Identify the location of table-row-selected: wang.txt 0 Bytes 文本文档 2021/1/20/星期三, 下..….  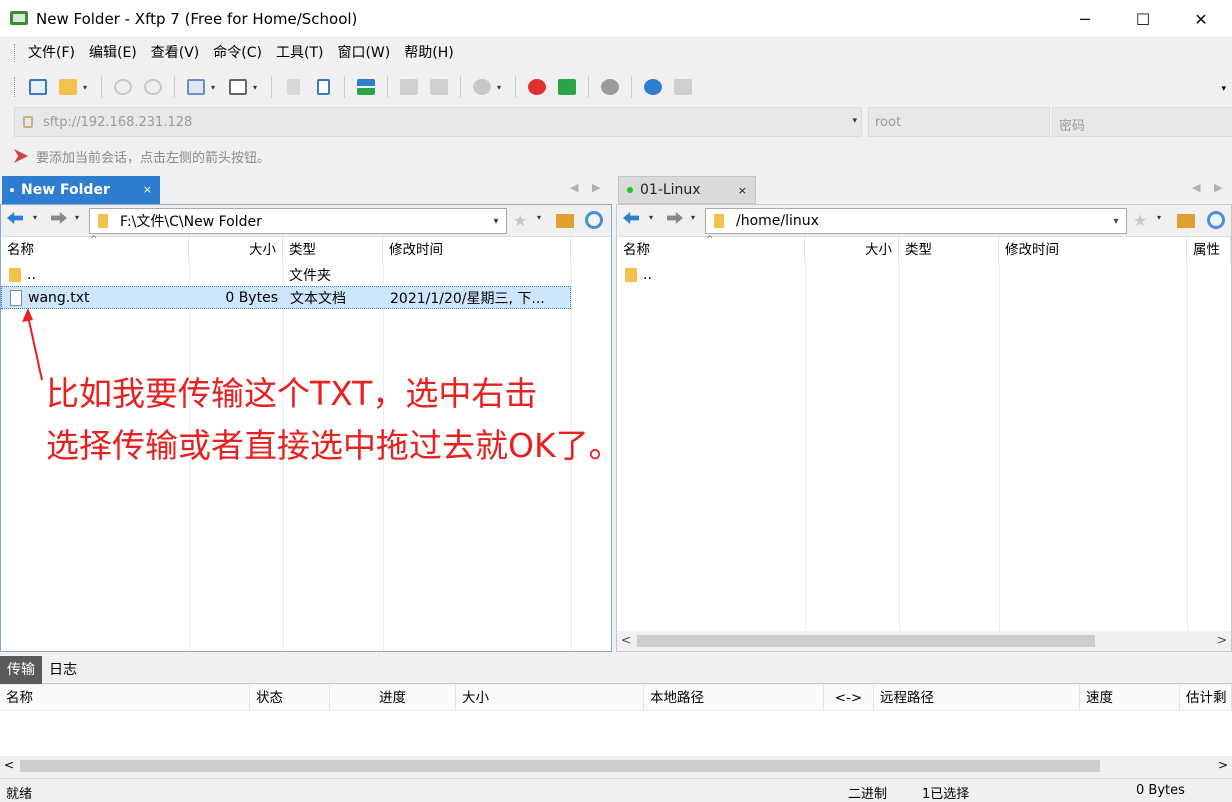
(286, 297).